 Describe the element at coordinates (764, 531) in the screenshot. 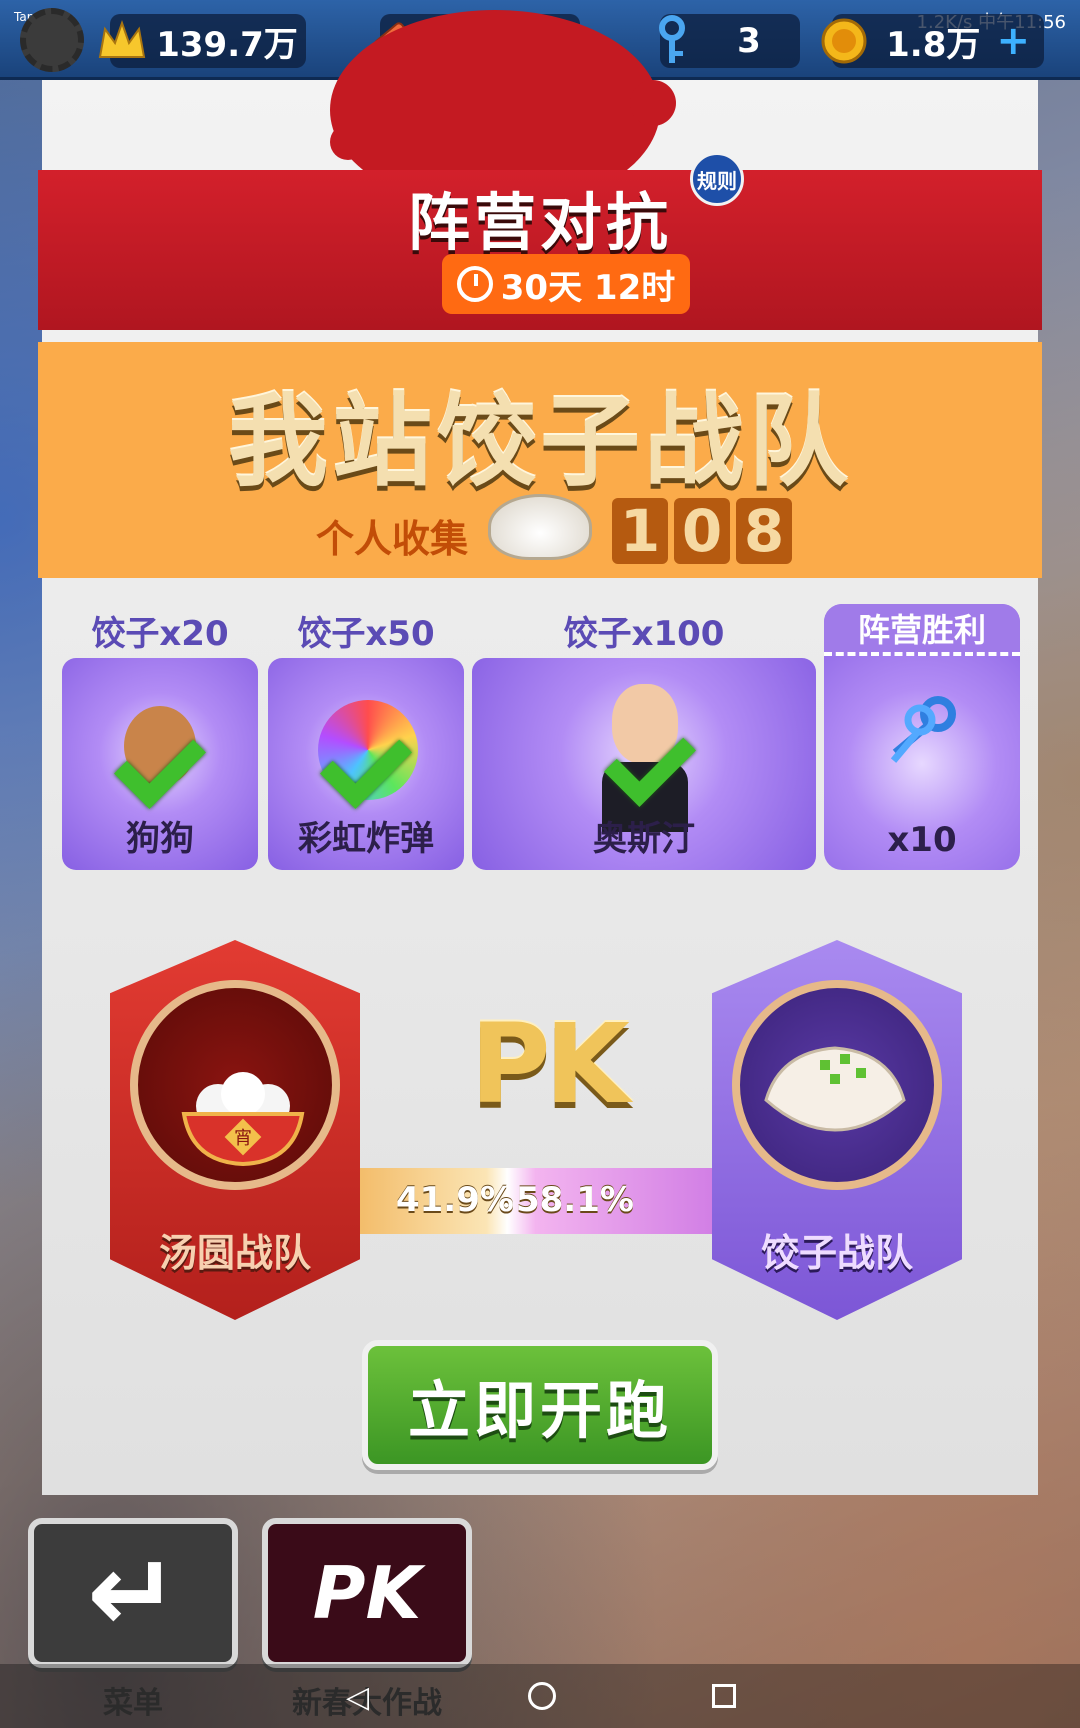

I see `collect-digit: 8` at that location.